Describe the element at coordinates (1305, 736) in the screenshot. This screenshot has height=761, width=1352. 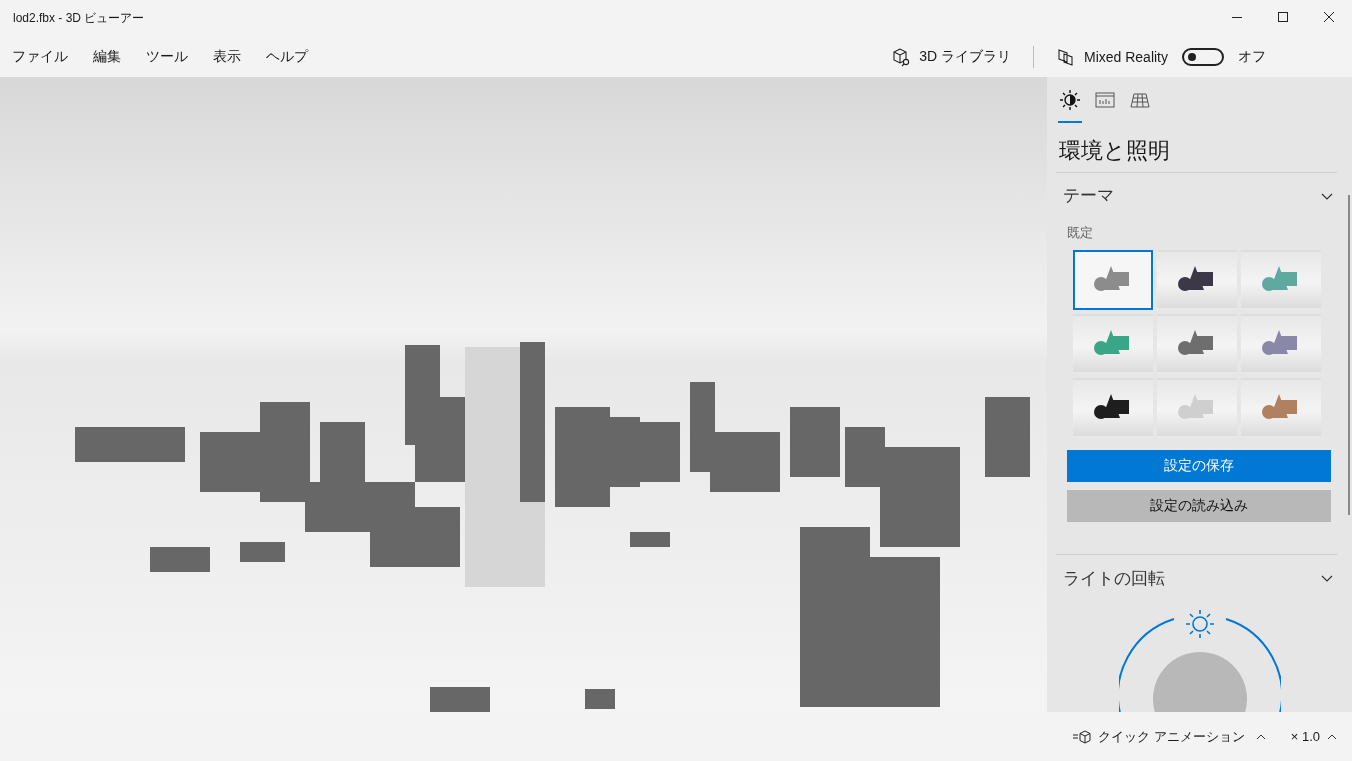
I see `speed-button: × 1.0` at that location.